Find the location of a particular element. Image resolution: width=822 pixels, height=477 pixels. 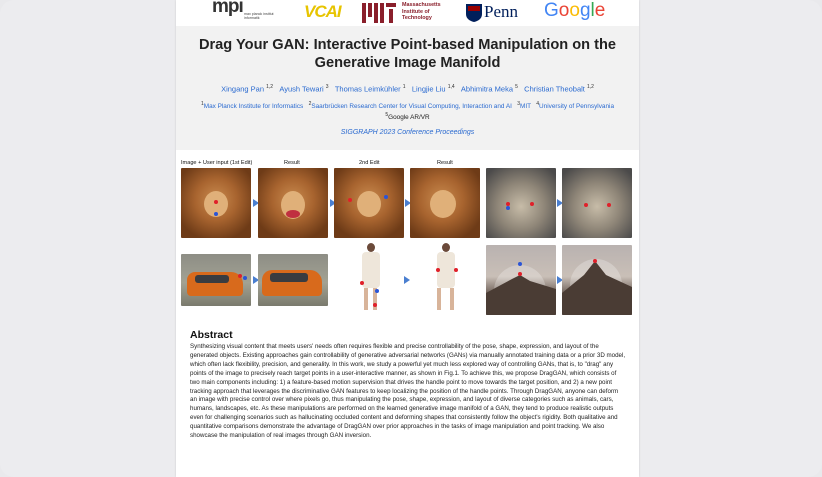

lion-result-1-image is located at coordinates (293, 203).